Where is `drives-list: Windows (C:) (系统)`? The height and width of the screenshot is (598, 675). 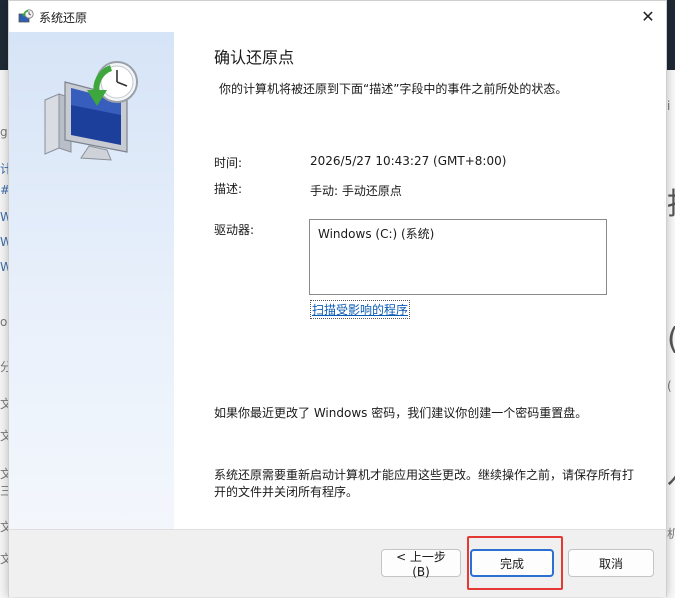
drives-list: Windows (C:) (系统) is located at coordinates (458, 257).